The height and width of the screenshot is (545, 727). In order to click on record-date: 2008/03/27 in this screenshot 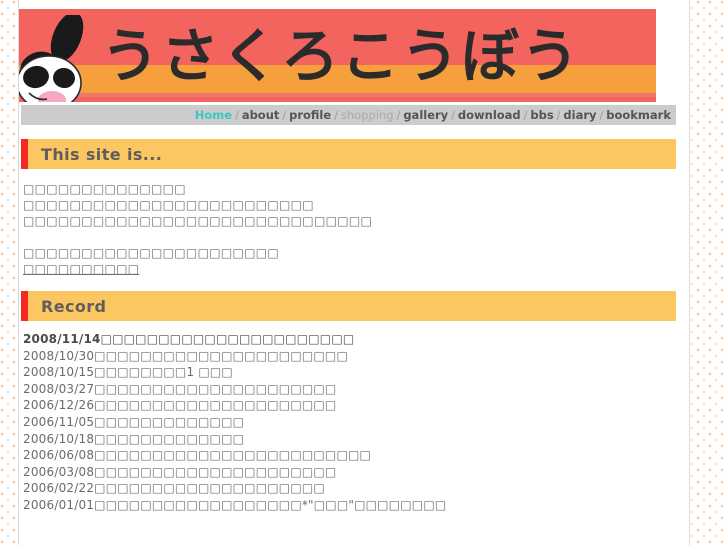, I will do `click(59, 388)`.